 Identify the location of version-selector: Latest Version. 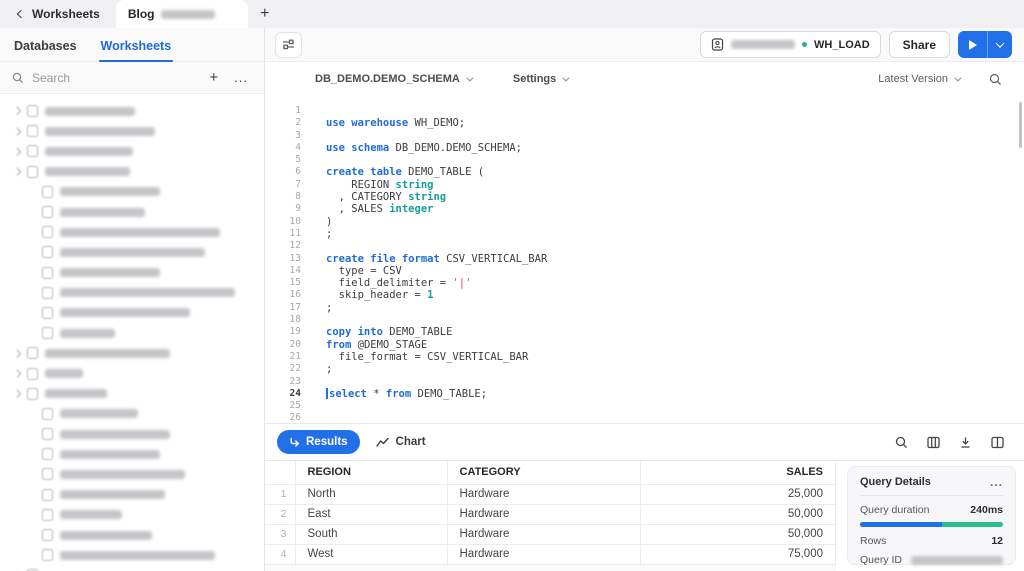
(920, 79).